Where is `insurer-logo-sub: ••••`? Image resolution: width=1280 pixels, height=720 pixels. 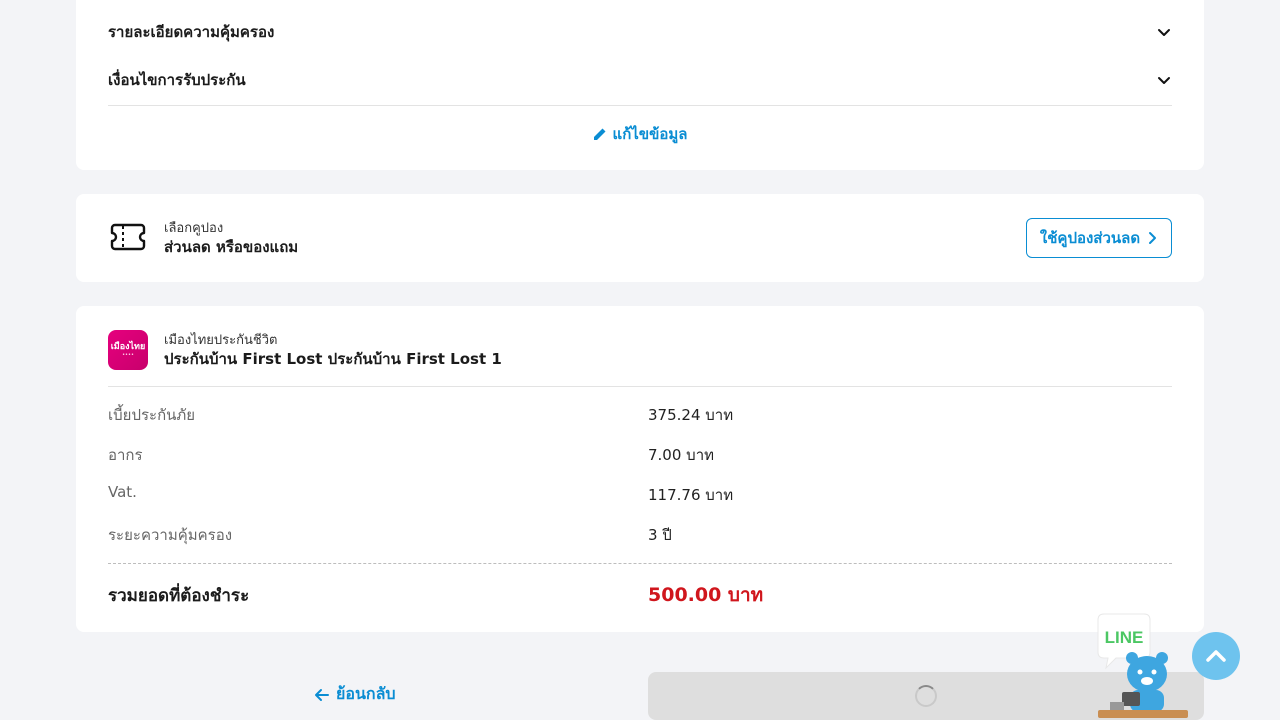 insurer-logo-sub: •••• is located at coordinates (128, 355).